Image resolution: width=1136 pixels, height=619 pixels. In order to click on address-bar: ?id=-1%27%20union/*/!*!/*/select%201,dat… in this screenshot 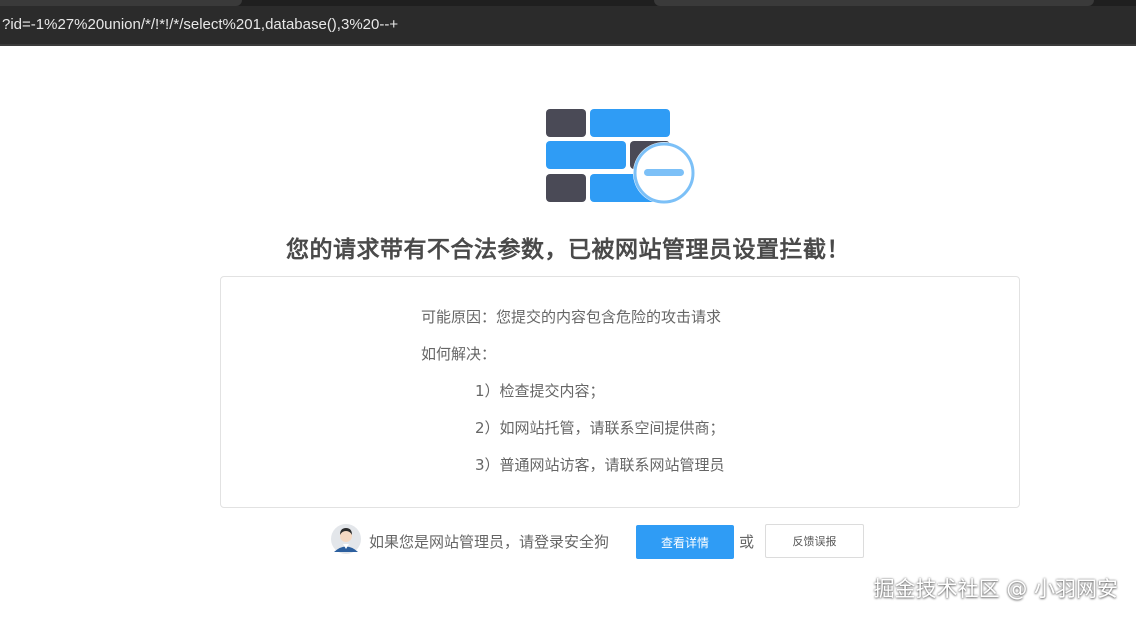, I will do `click(568, 26)`.